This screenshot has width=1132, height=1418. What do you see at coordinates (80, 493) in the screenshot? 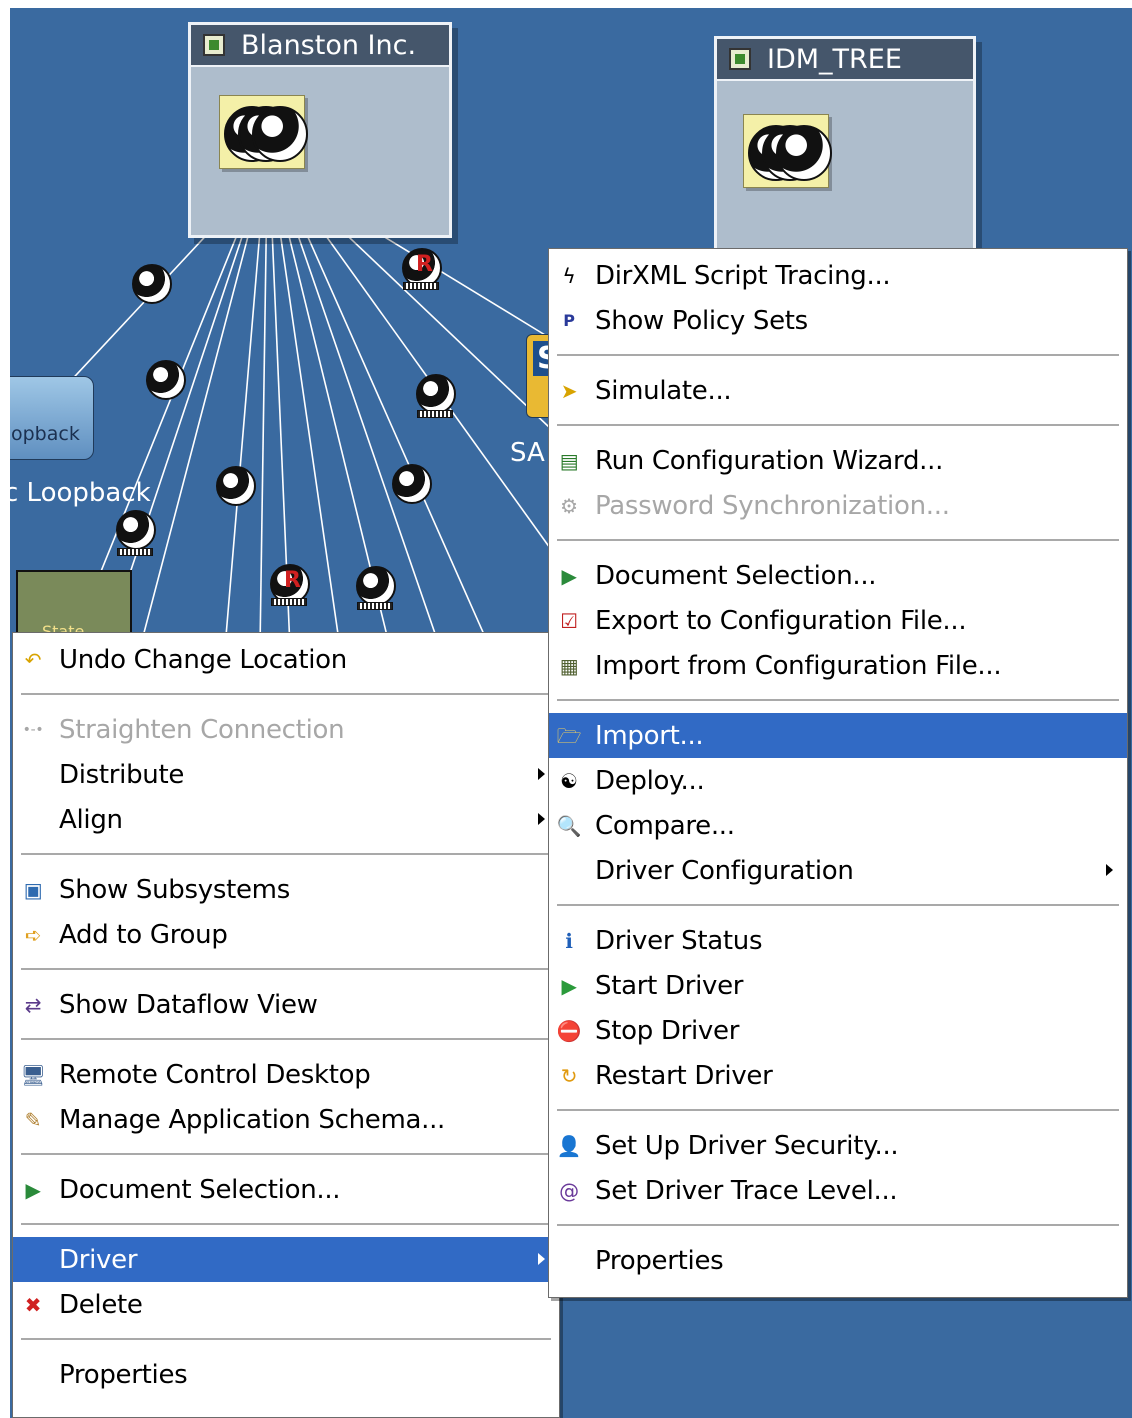
I see `loopback-app-label: c Loopback` at bounding box center [80, 493].